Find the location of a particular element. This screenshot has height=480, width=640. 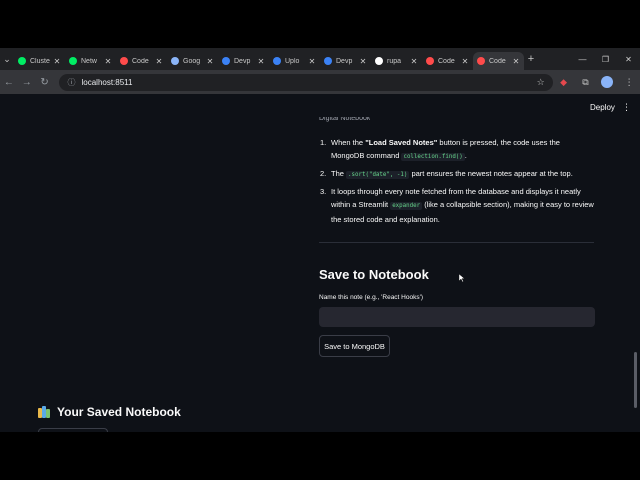

url-text: localhost:8511 is located at coordinates (107, 82).